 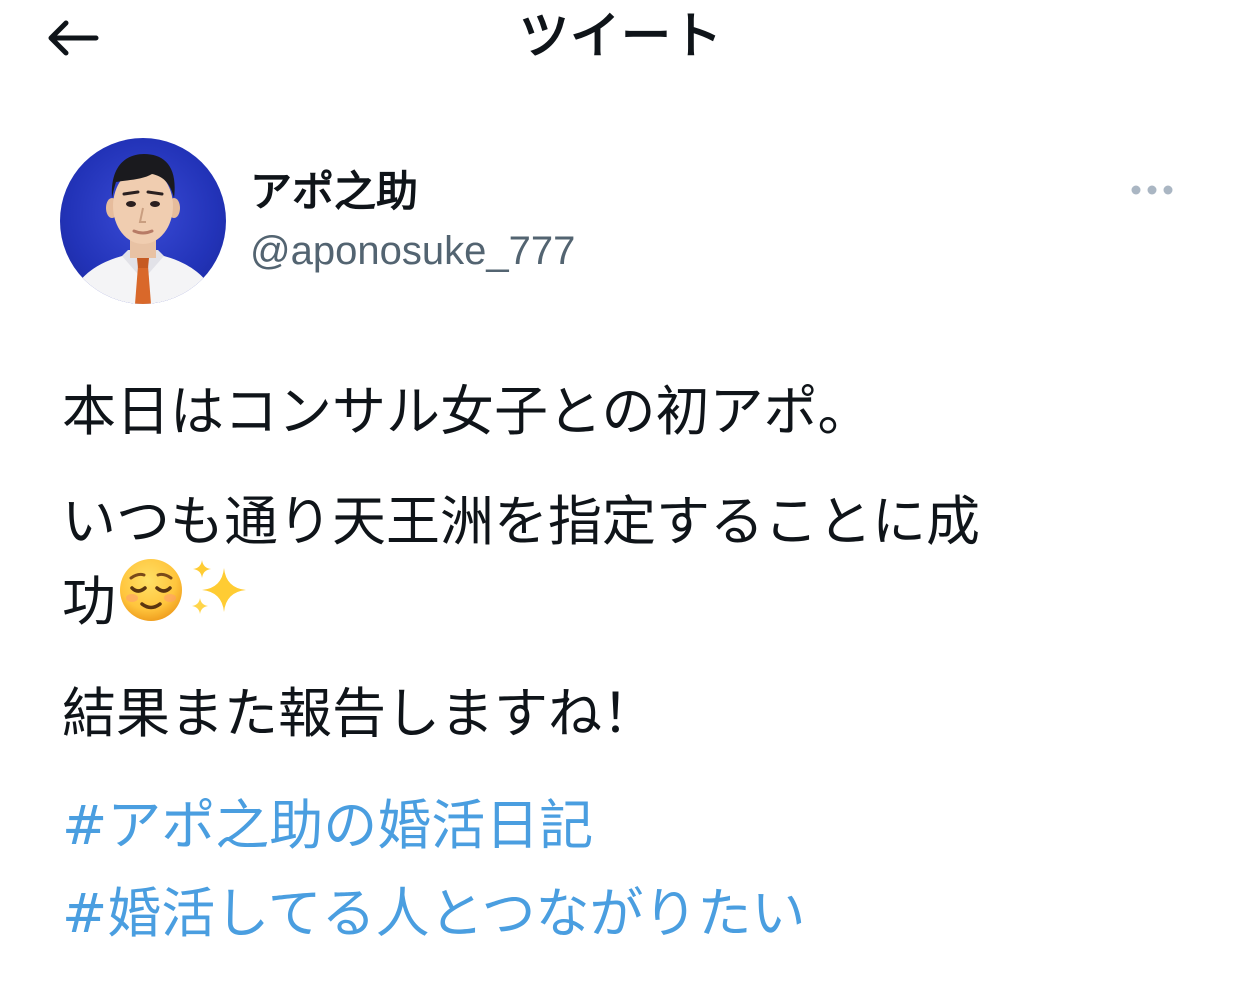 I want to click on tweet-line: いつも通り天王洲を指定することに成, so click(x=521, y=521).